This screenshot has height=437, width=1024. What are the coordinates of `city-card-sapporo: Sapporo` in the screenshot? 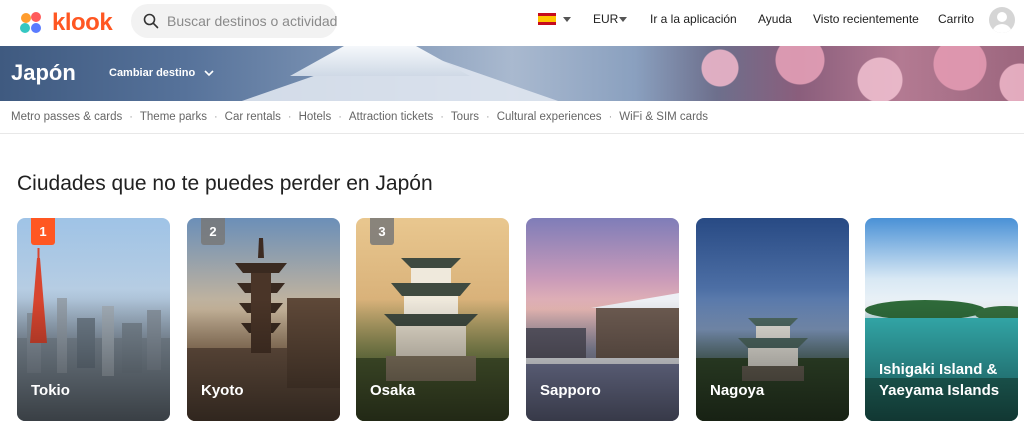 It's located at (602, 319).